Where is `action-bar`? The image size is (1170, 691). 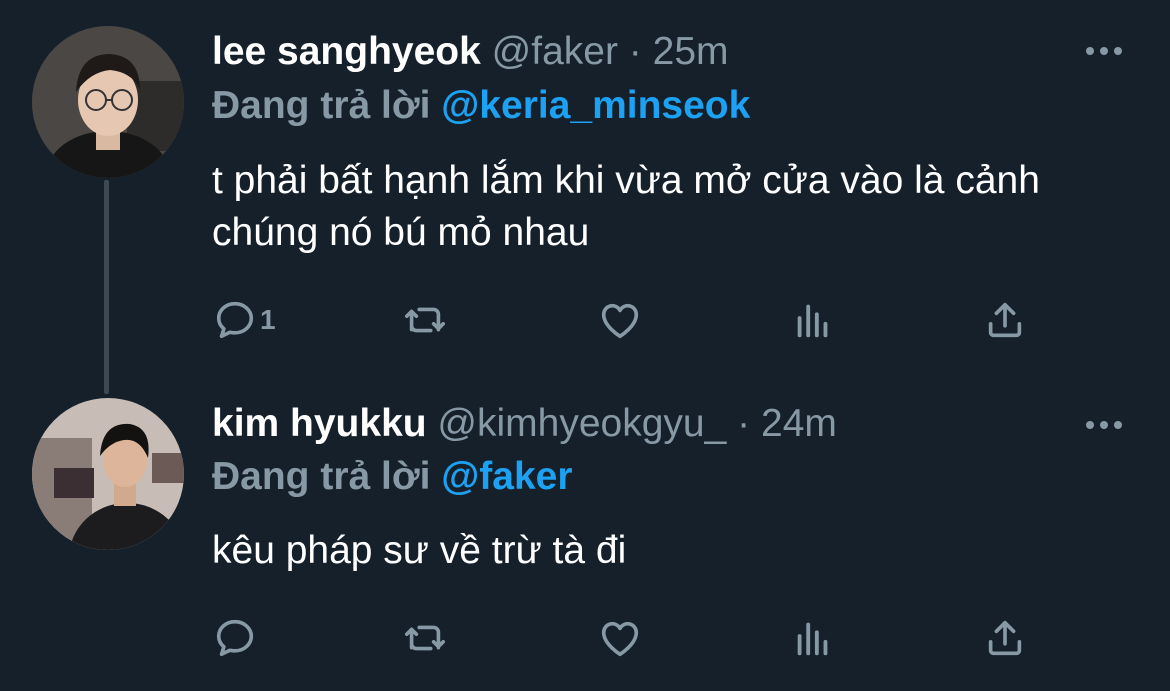 action-bar is located at coordinates (622, 638).